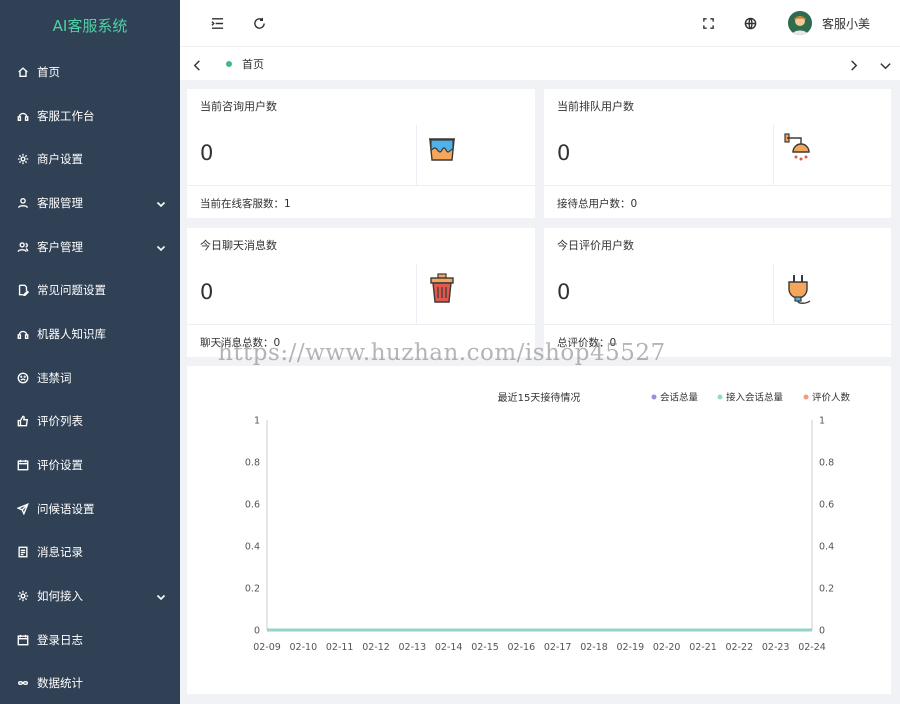 Image resolution: width=900 pixels, height=704 pixels. What do you see at coordinates (252, 463) in the screenshot?
I see `y-tick-label-left: 0.8` at bounding box center [252, 463].